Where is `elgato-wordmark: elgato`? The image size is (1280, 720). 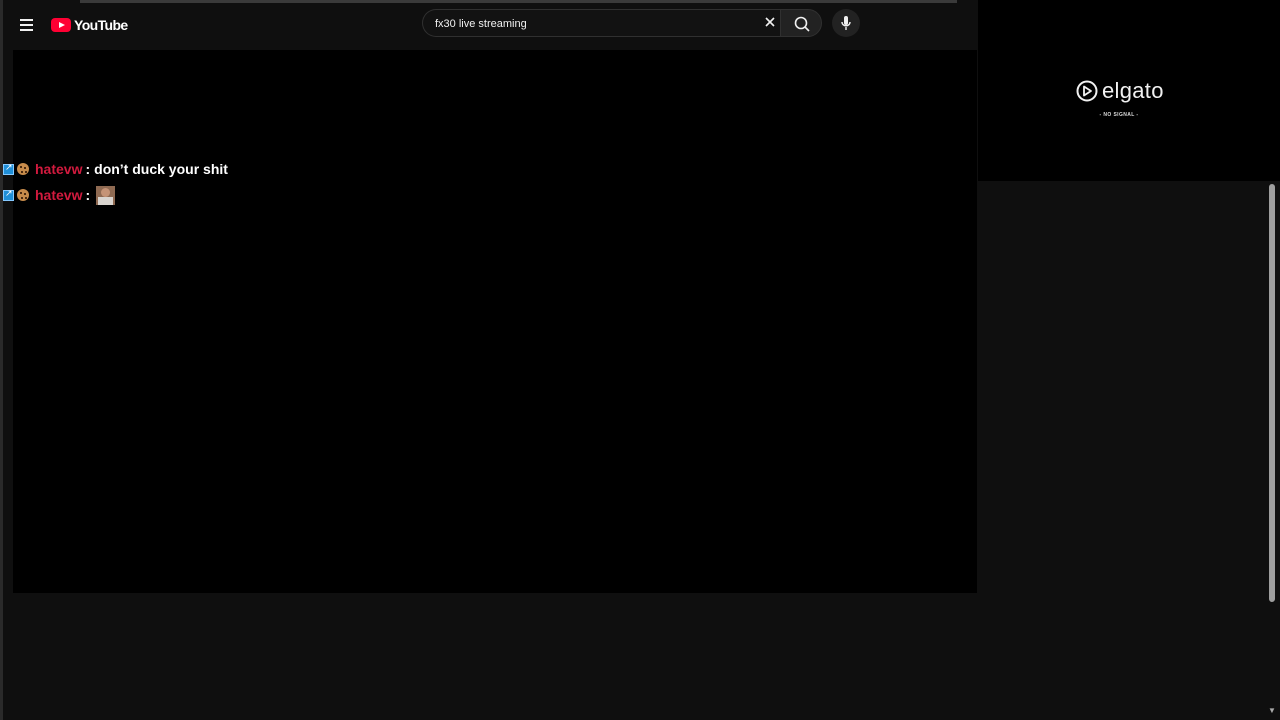
elgato-wordmark: elgato is located at coordinates (1133, 90).